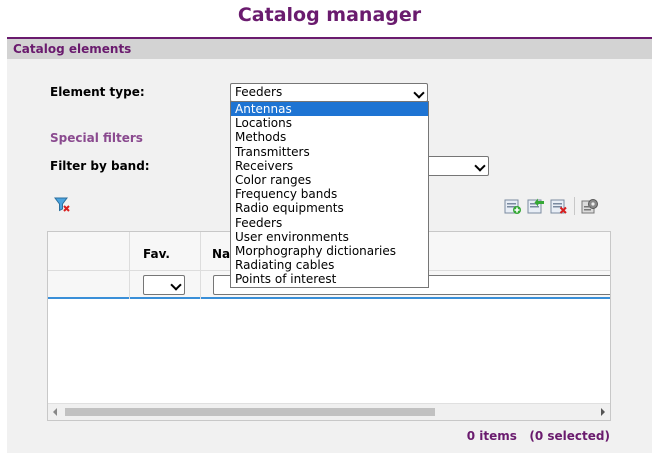 The image size is (659, 461). What do you see at coordinates (259, 92) in the screenshot?
I see `element-type-value: Feeders` at bounding box center [259, 92].